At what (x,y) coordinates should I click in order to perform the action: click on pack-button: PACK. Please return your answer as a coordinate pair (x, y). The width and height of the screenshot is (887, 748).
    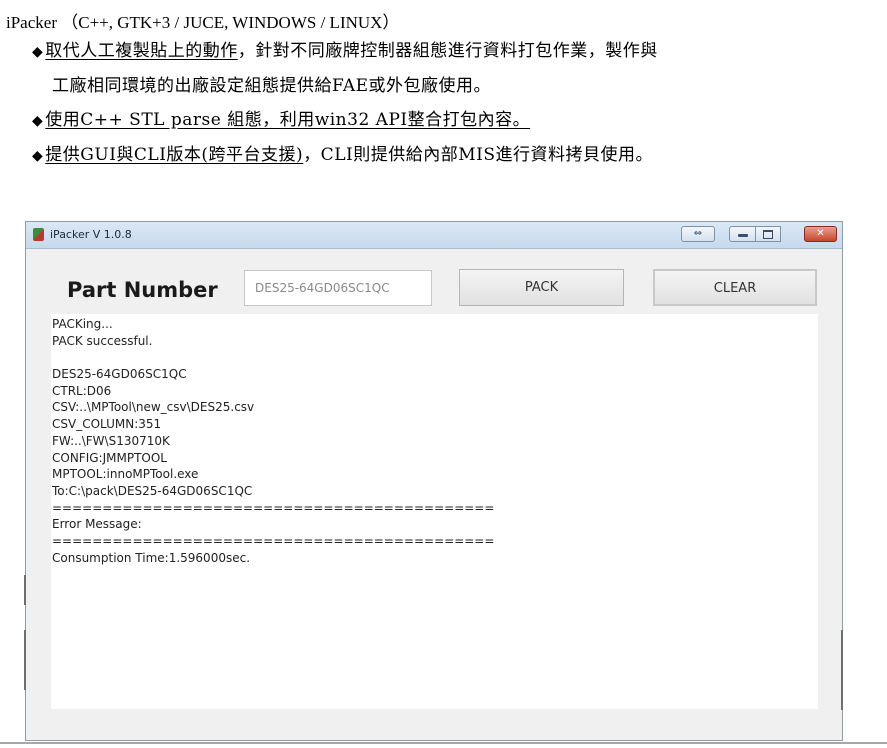
    Looking at the image, I should click on (541, 287).